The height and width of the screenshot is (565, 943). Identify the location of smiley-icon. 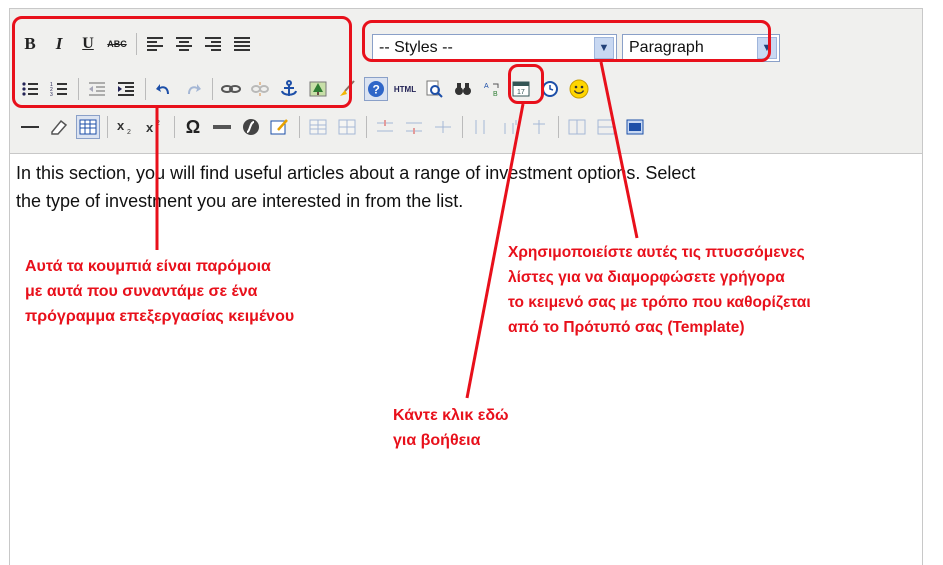
(579, 89).